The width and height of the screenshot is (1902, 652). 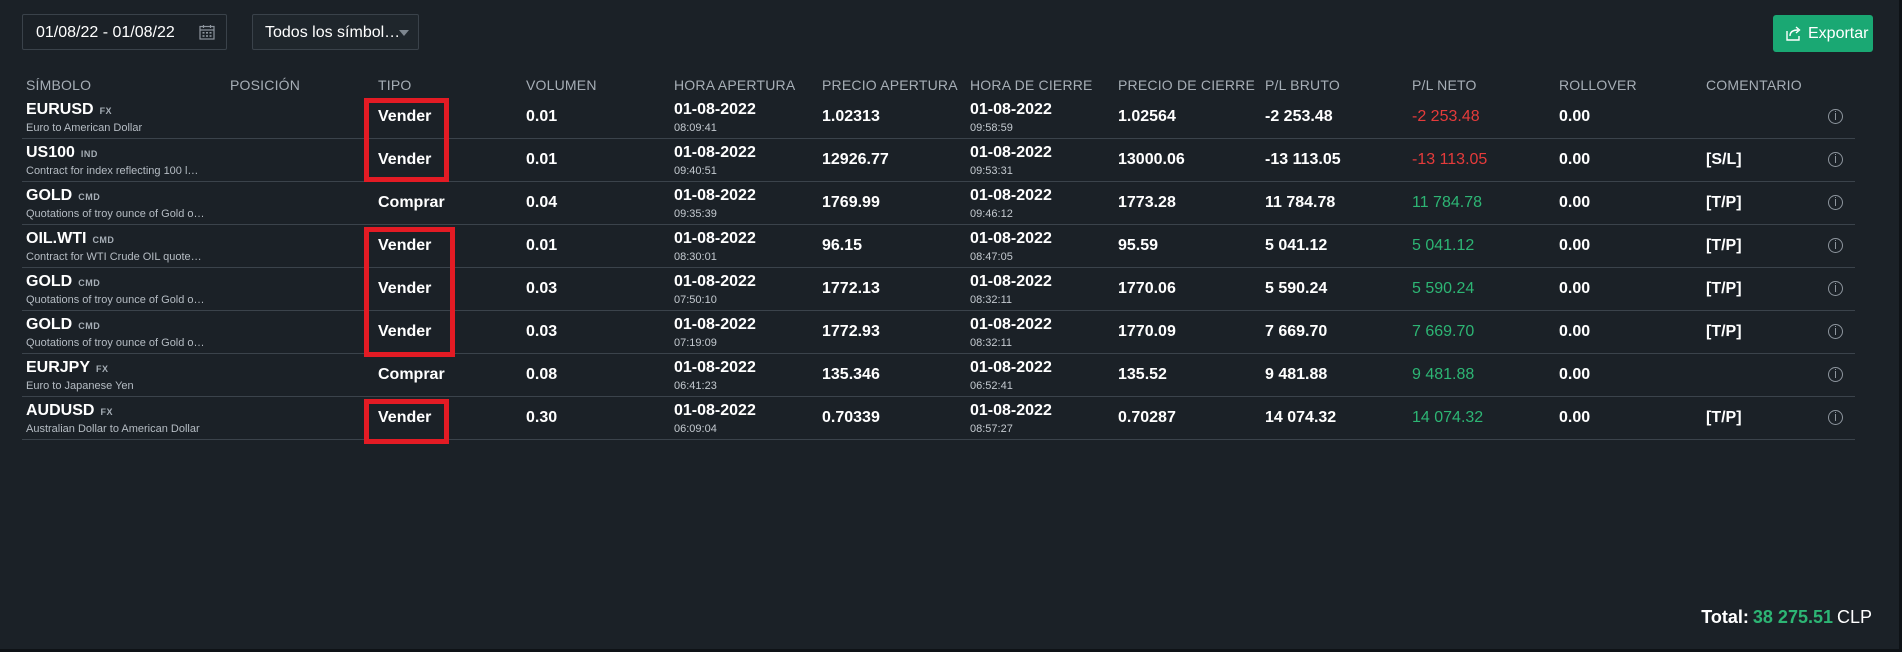 What do you see at coordinates (695, 127) in the screenshot?
I see `open-time: 08:09:41` at bounding box center [695, 127].